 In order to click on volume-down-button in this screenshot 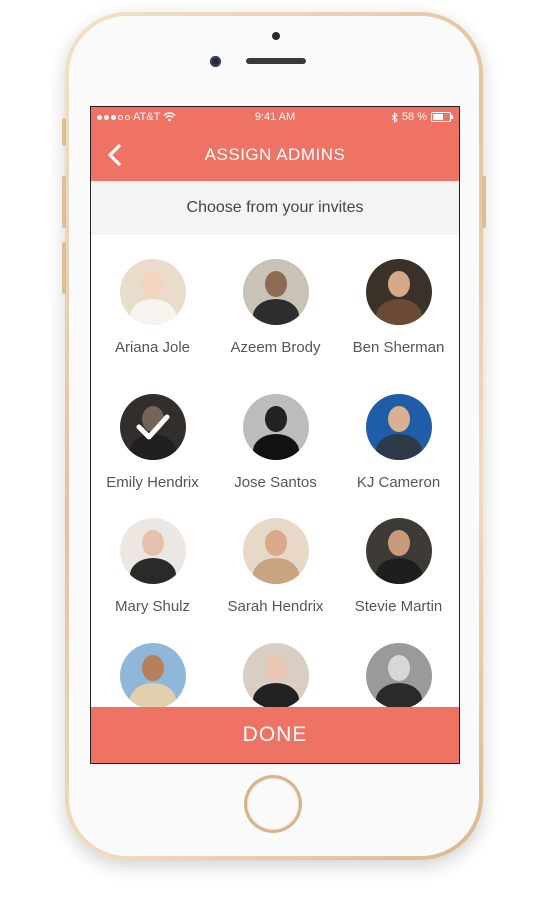, I will do `click(64, 268)`.